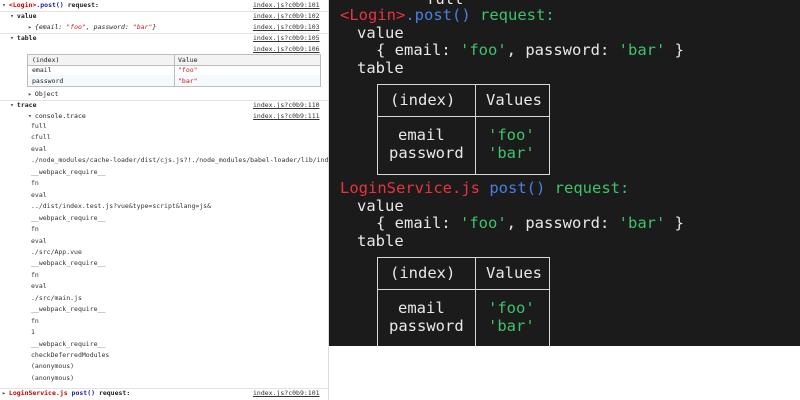 The width and height of the screenshot is (800, 400). Describe the element at coordinates (70, 355) in the screenshot. I see `stack-frame: checkDeferredModules` at that location.